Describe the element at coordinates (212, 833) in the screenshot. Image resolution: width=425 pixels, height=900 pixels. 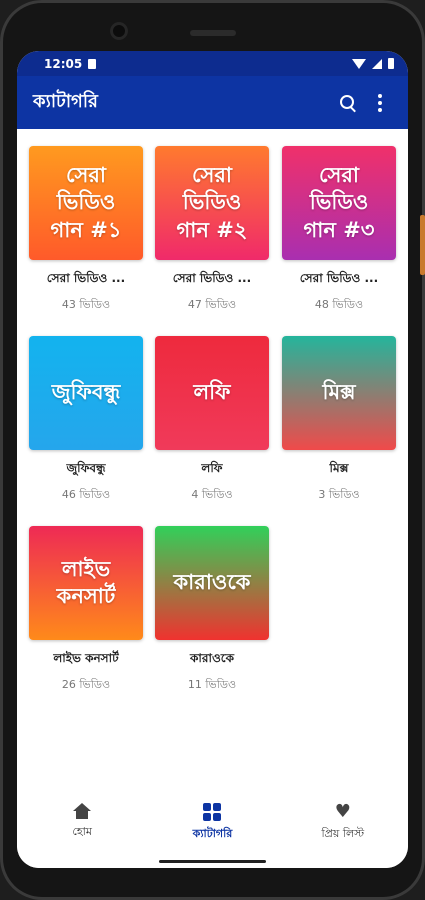
I see `nav-category-label: ক্যাটাগরি` at that location.